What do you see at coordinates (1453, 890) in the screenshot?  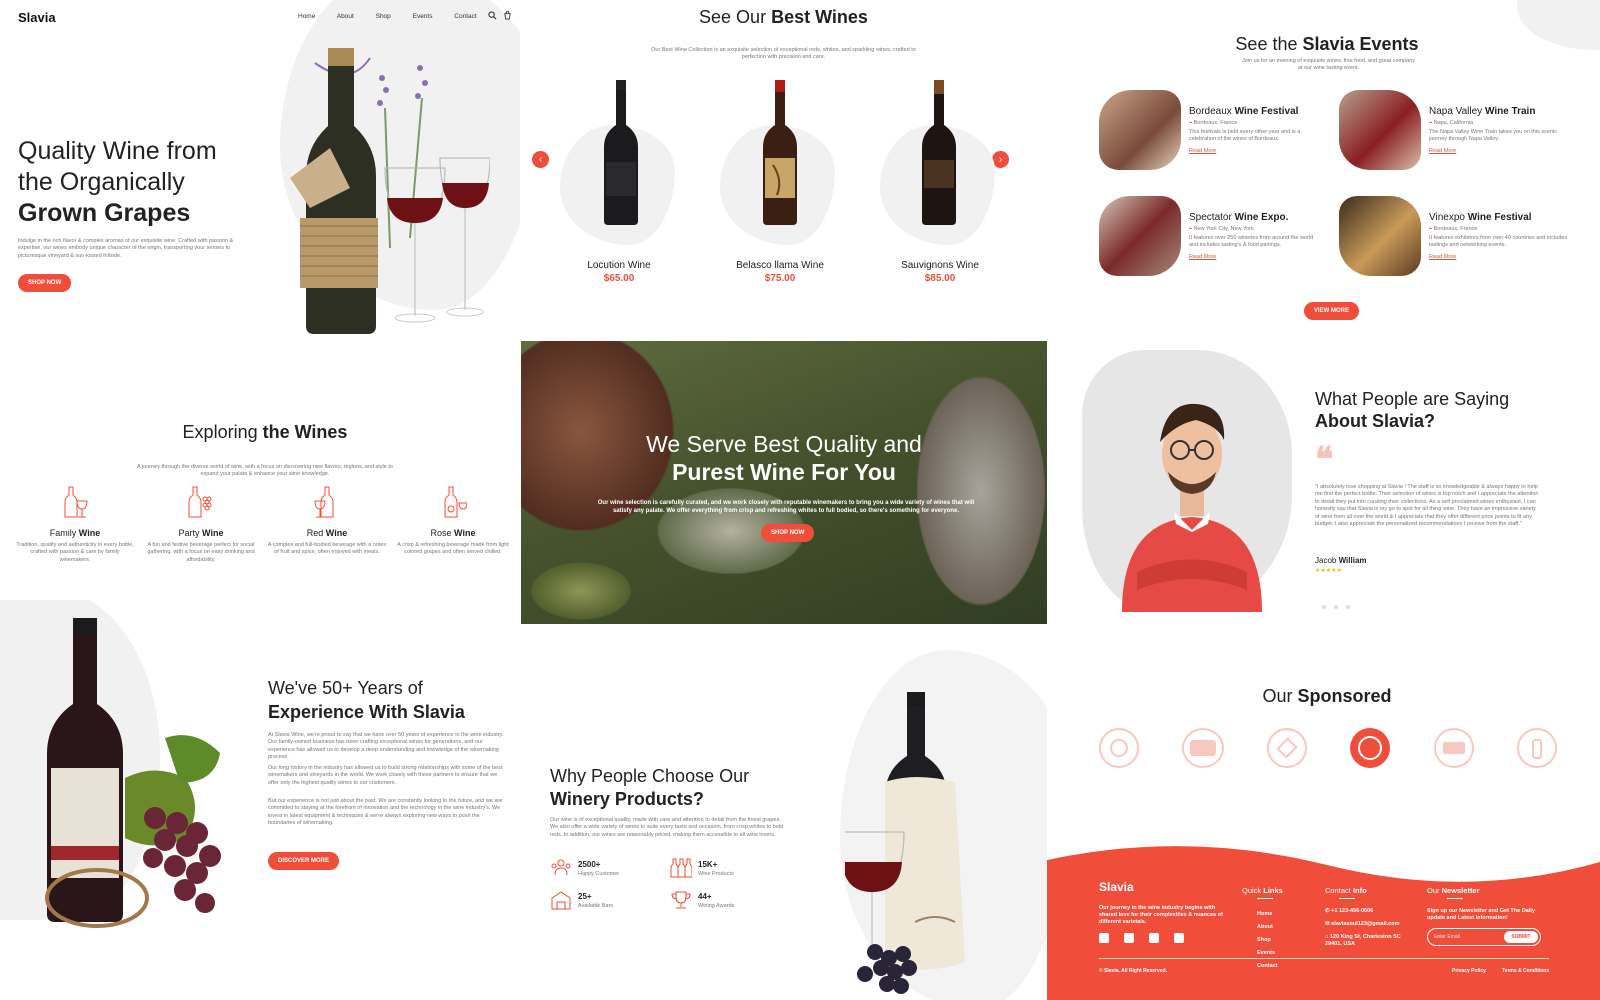 I see `newsletter-heading: Our Newsletter` at bounding box center [1453, 890].